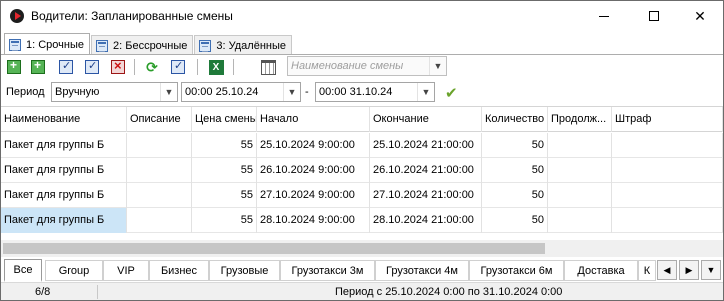  What do you see at coordinates (426, 220) in the screenshot?
I see `cell-end: 28.10.2024 21:00:00` at bounding box center [426, 220].